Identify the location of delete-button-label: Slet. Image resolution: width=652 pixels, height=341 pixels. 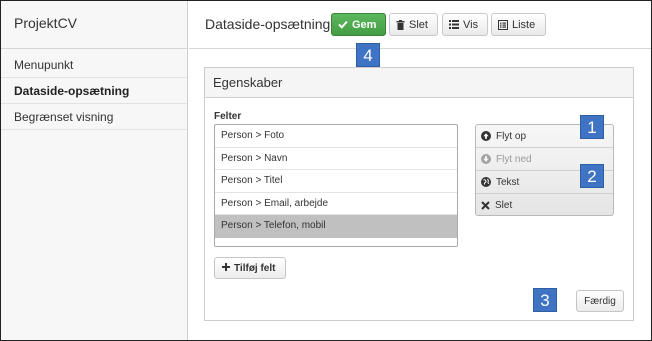
(418, 24).